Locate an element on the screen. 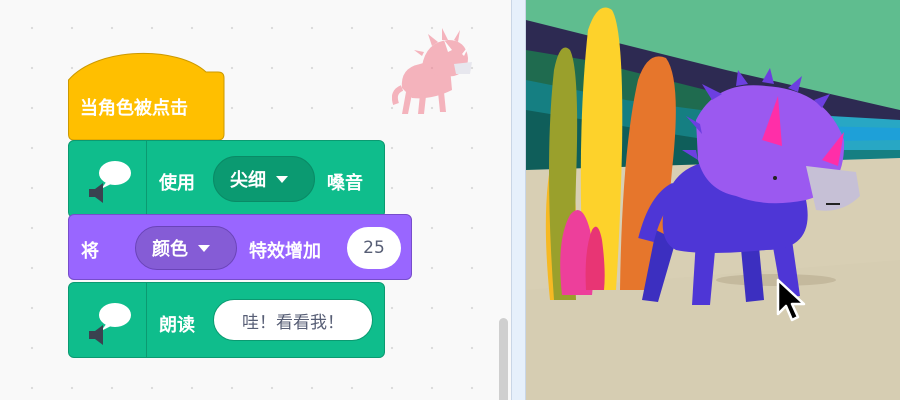  effect-dropdown-value: 颜色 is located at coordinates (170, 249).